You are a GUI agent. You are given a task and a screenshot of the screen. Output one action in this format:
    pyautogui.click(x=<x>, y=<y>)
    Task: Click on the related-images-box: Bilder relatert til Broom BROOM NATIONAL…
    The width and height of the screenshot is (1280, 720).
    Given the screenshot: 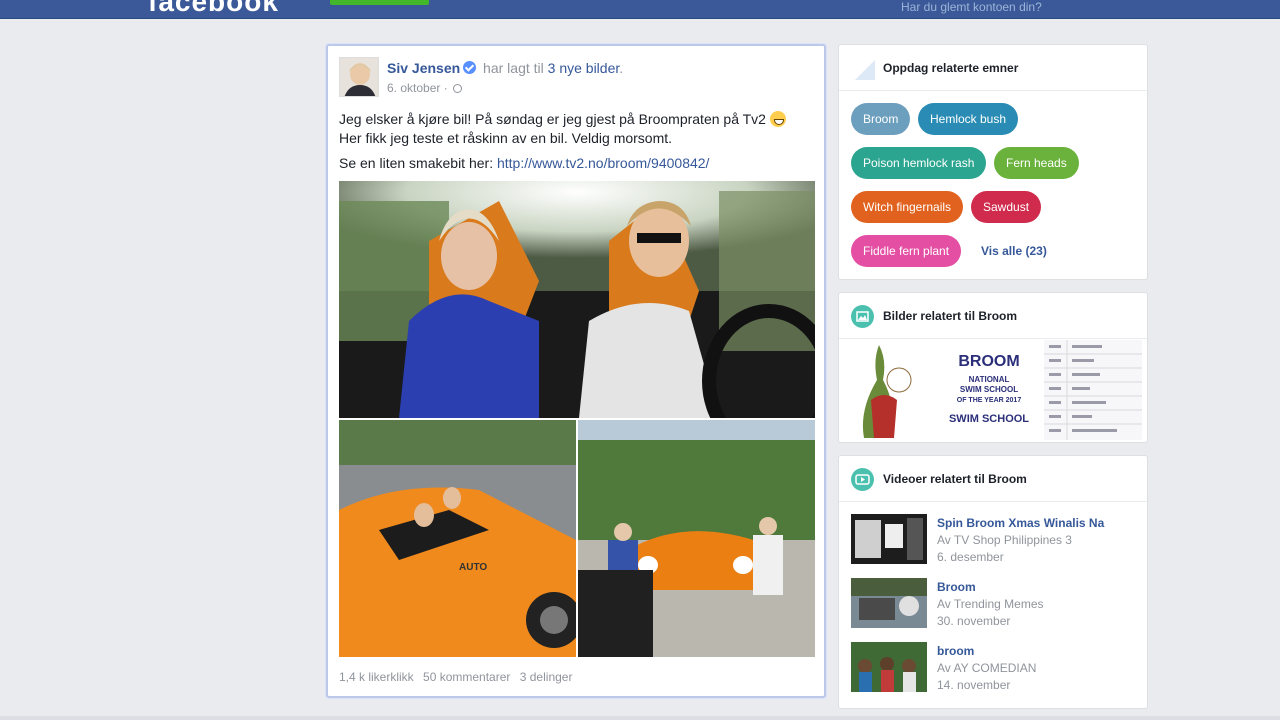 What is the action you would take?
    pyautogui.click(x=993, y=367)
    